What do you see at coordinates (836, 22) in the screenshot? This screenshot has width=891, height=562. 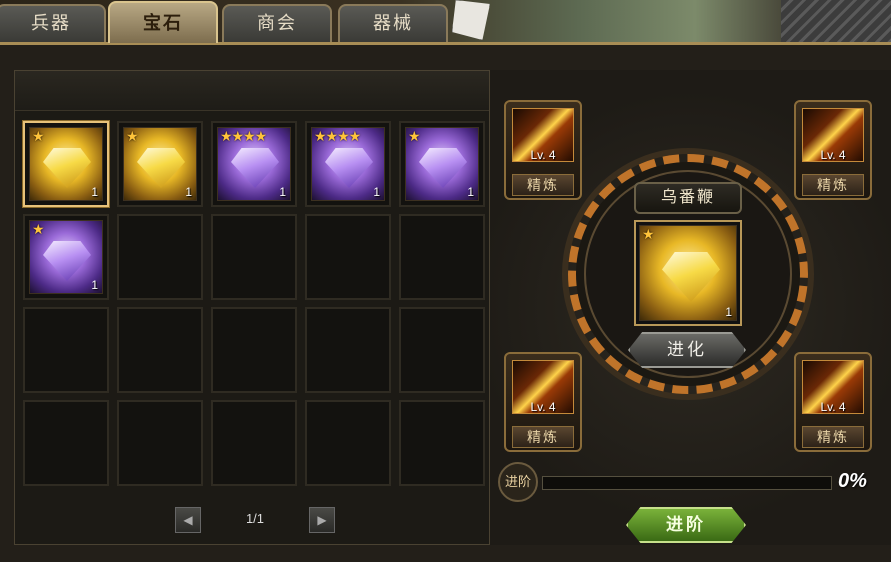 I see `roof-decoration` at bounding box center [836, 22].